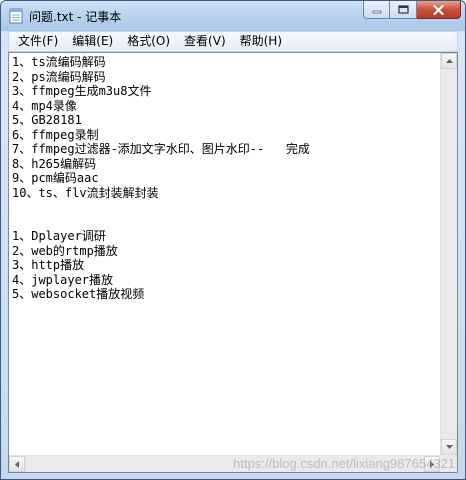 Image resolution: width=466 pixels, height=480 pixels. I want to click on text-line: 2、ps流编码解码, so click(59, 76).